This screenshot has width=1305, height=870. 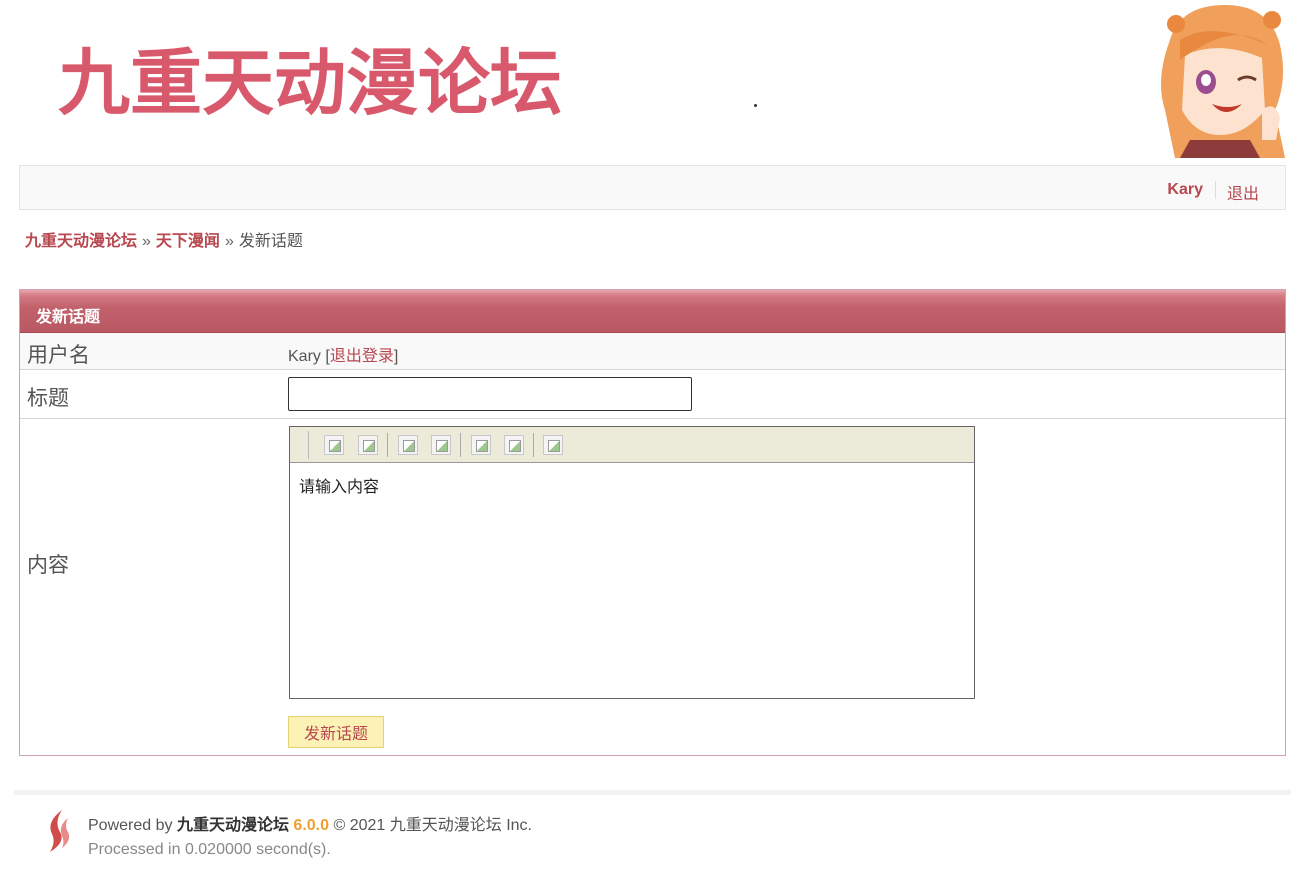 I want to click on breadcrumb-home: 九重天动漫论坛, so click(x=81, y=241).